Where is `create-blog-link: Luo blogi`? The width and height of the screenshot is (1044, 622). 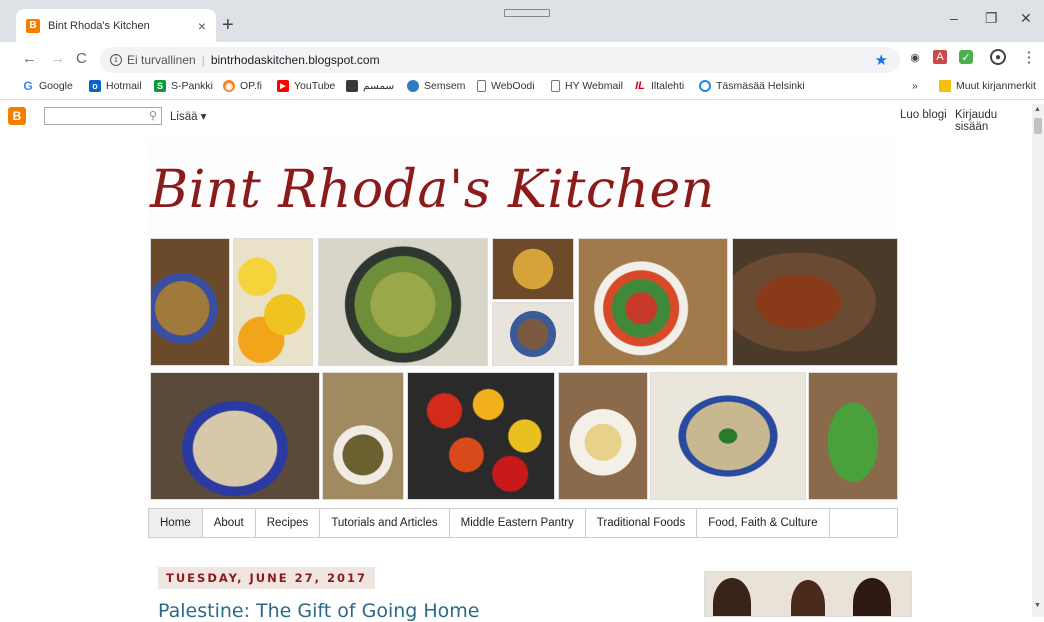 create-blog-link: Luo blogi is located at coordinates (923, 115).